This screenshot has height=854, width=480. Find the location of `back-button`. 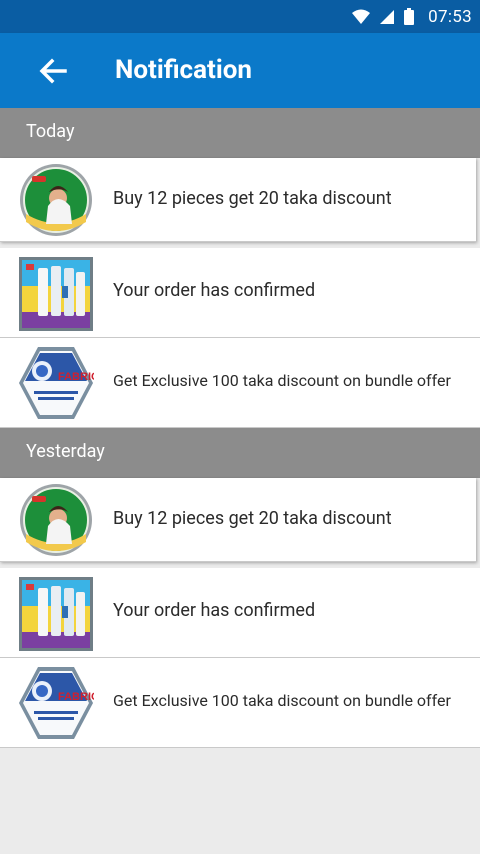

back-button is located at coordinates (53, 71).